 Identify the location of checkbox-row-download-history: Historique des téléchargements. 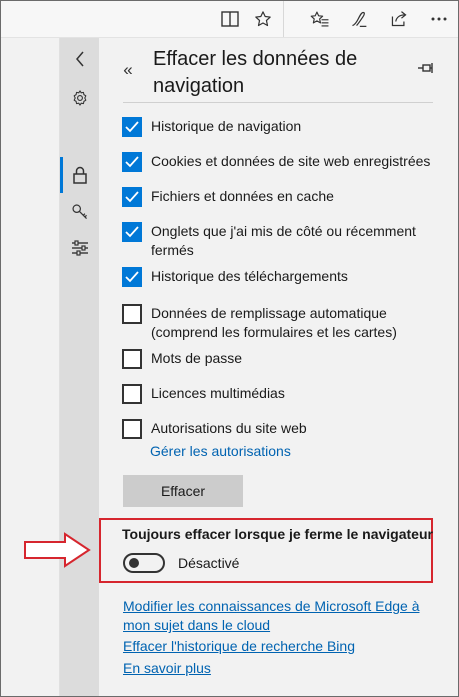
(279, 277).